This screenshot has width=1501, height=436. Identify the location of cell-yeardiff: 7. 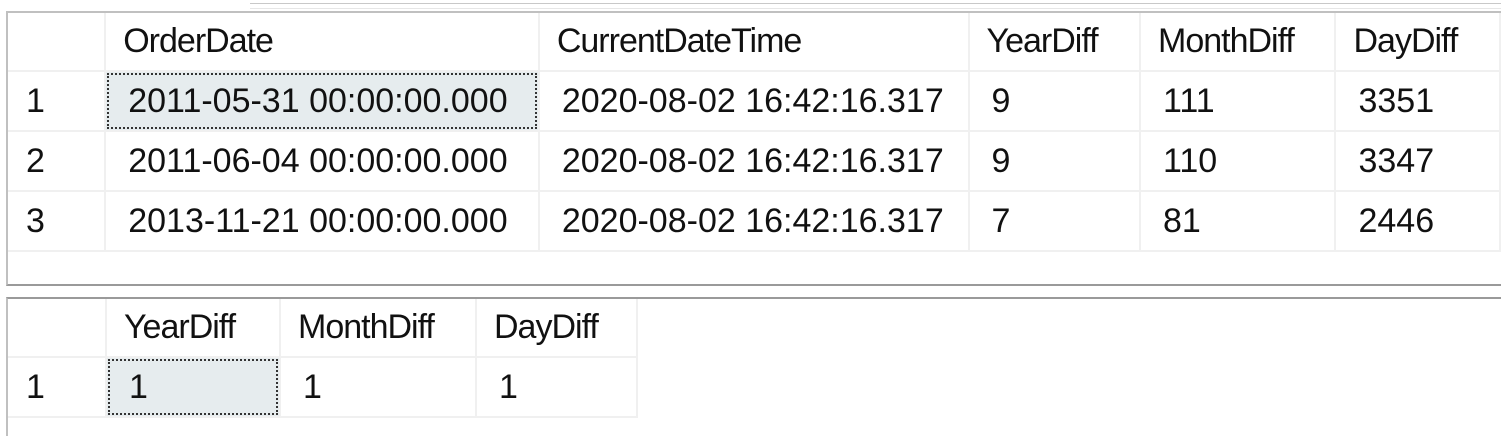
(1055, 221).